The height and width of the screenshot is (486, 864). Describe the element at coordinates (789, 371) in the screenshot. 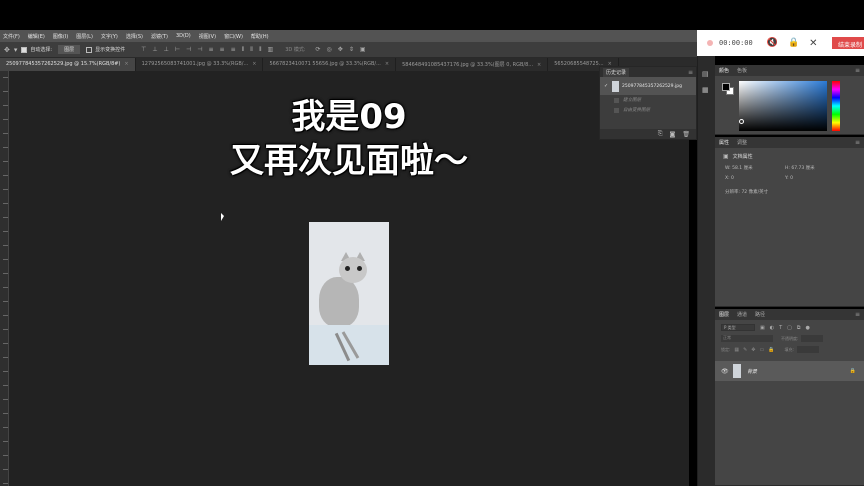

I see `layer-row: 👁 背景 🔒` at that location.